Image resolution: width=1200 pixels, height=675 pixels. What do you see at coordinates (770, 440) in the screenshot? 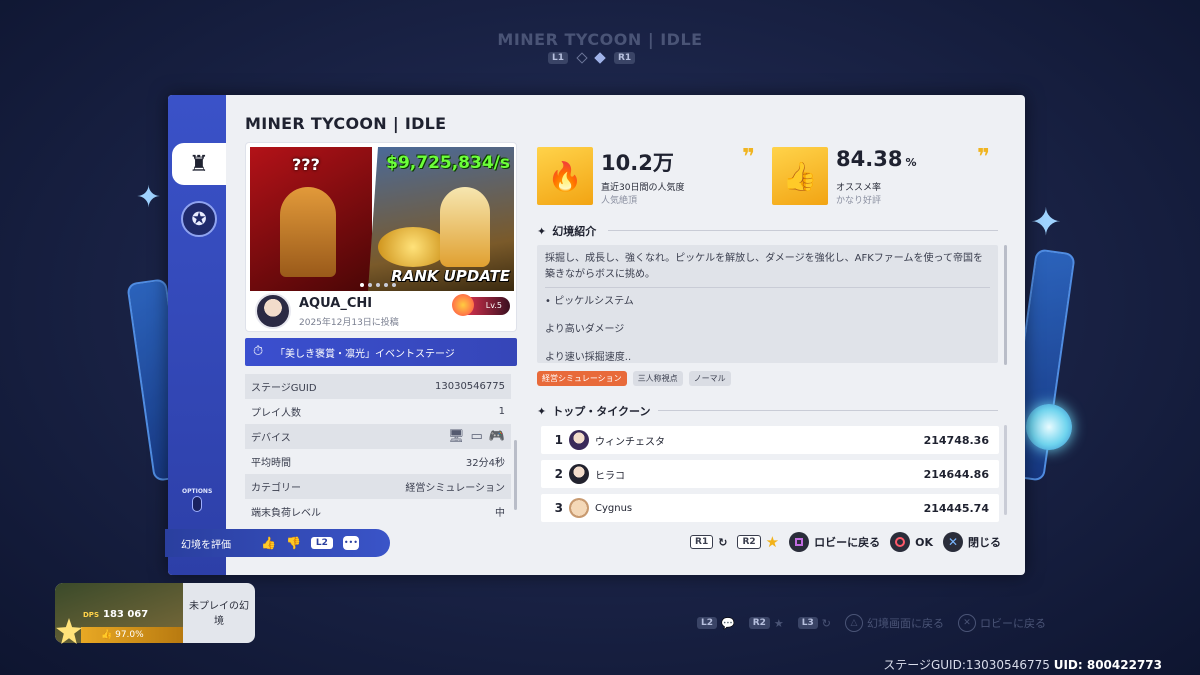
I see `ranking-row: 1 ウィンチェスタ 214748.36` at bounding box center [770, 440].